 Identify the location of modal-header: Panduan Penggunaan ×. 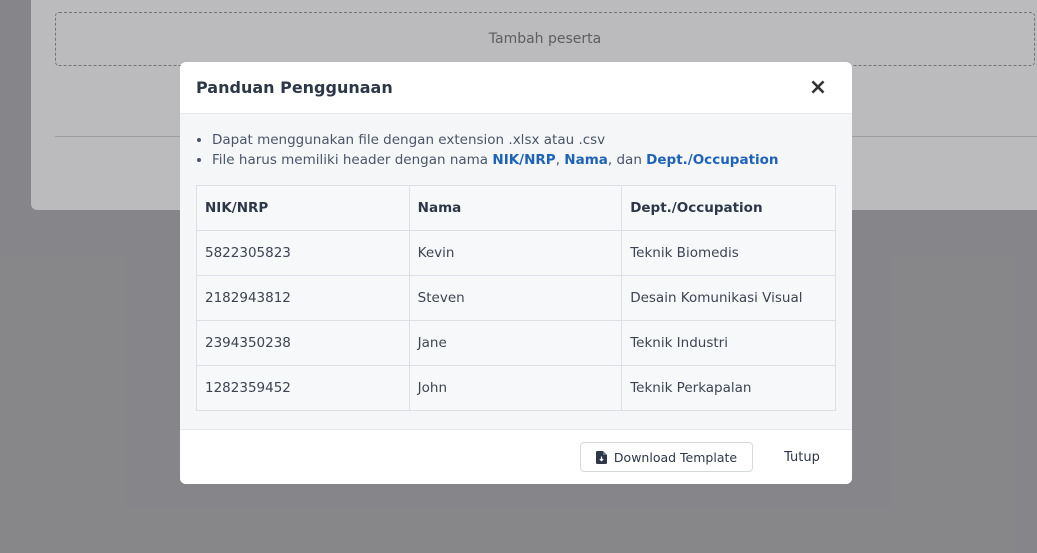
(516, 88).